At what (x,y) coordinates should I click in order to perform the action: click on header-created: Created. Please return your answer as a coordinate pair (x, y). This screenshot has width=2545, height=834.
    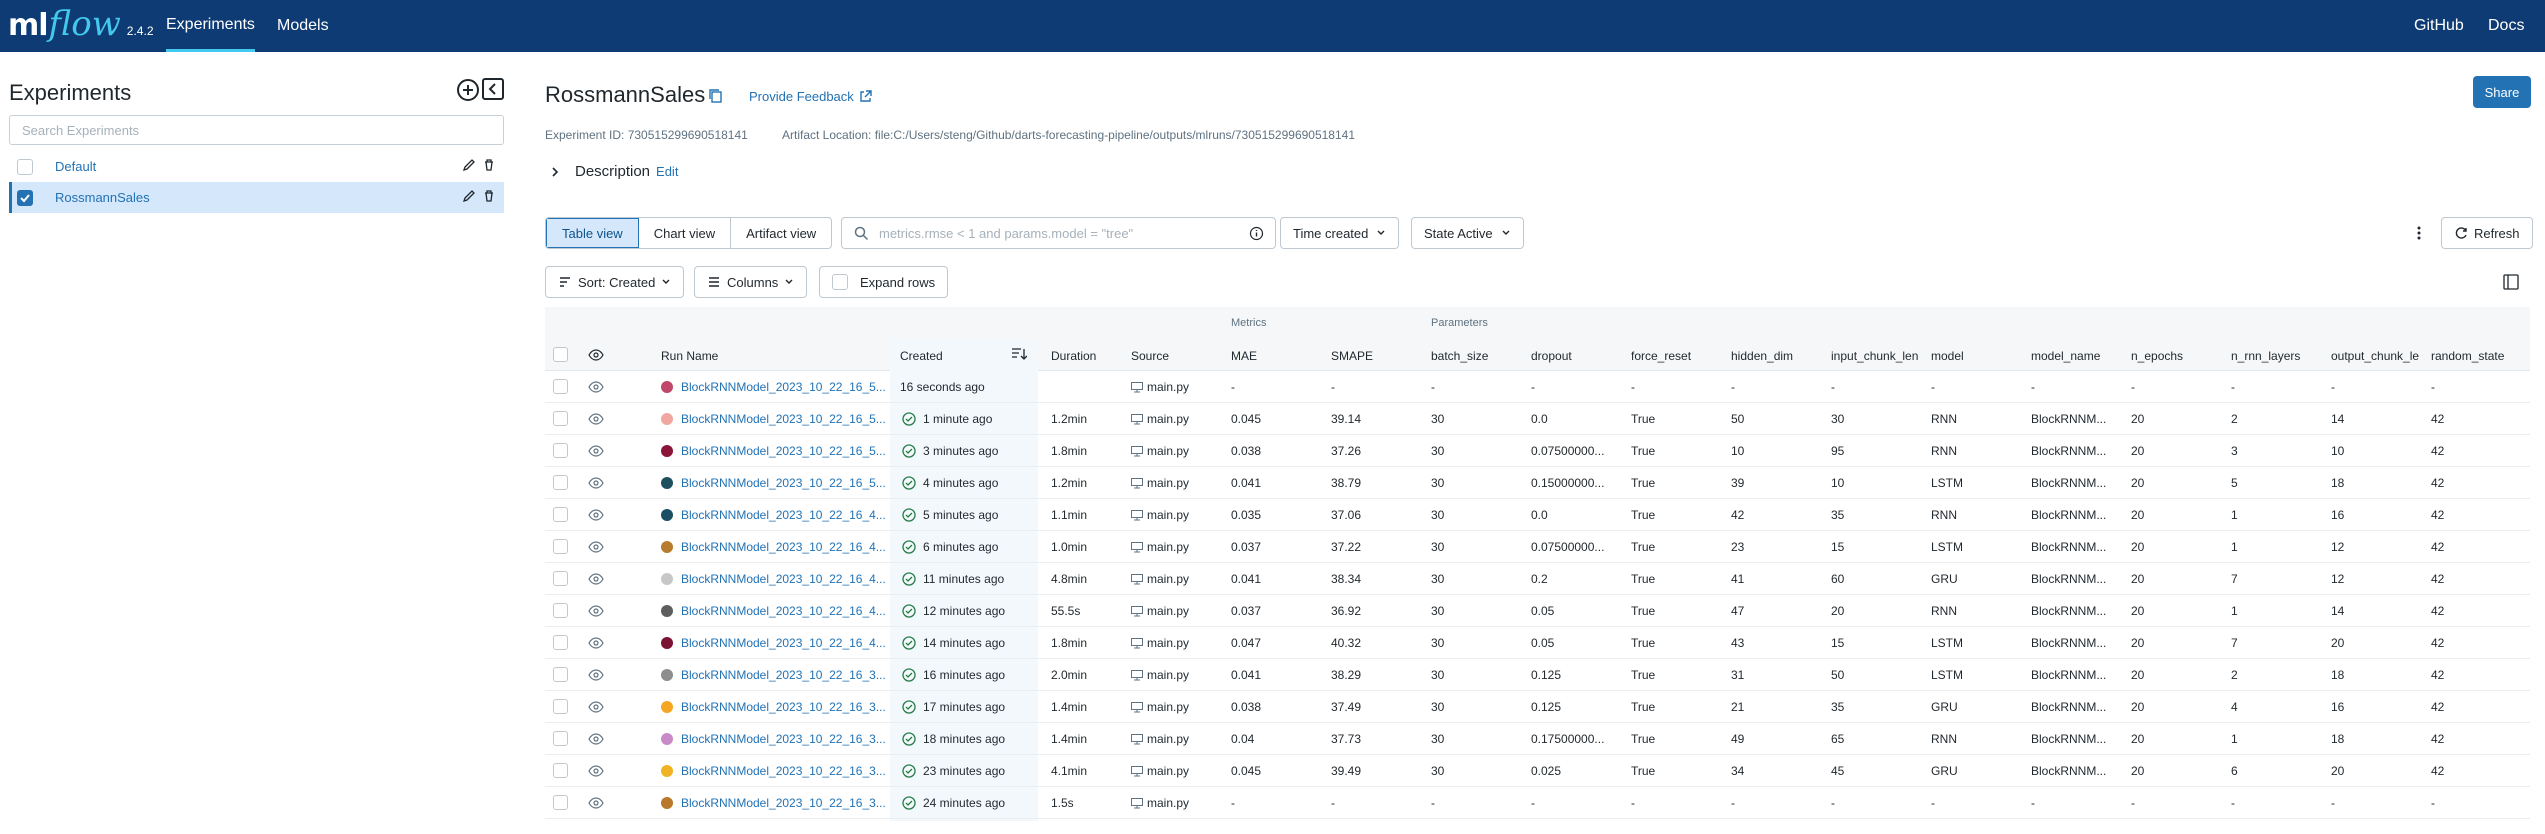
    Looking at the image, I should click on (921, 356).